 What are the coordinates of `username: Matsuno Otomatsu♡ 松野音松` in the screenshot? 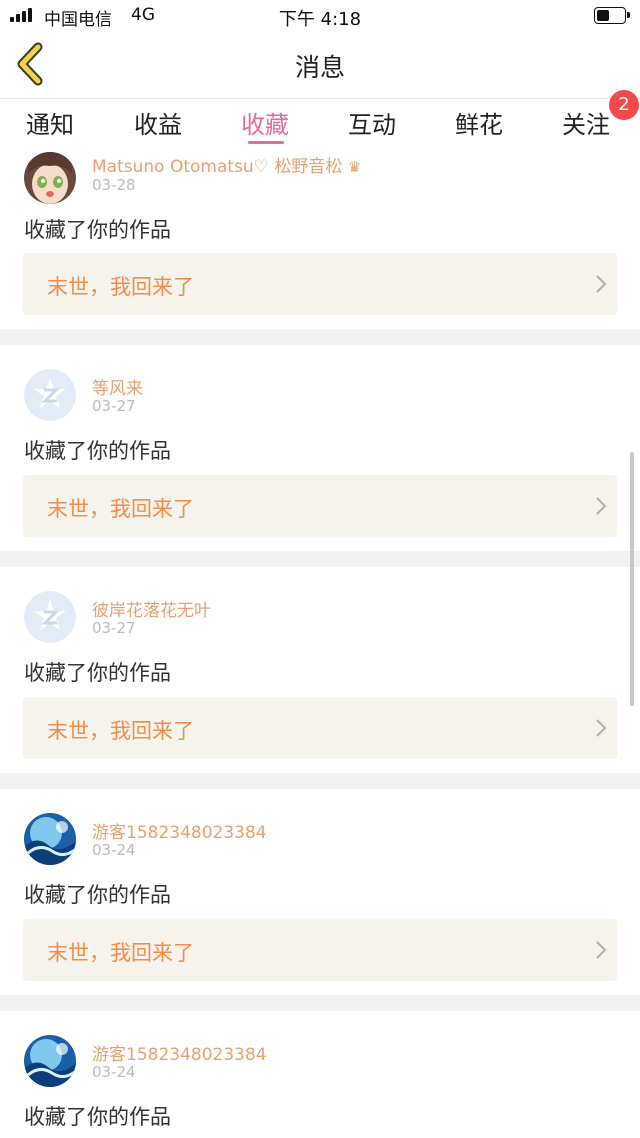 It's located at (217, 167).